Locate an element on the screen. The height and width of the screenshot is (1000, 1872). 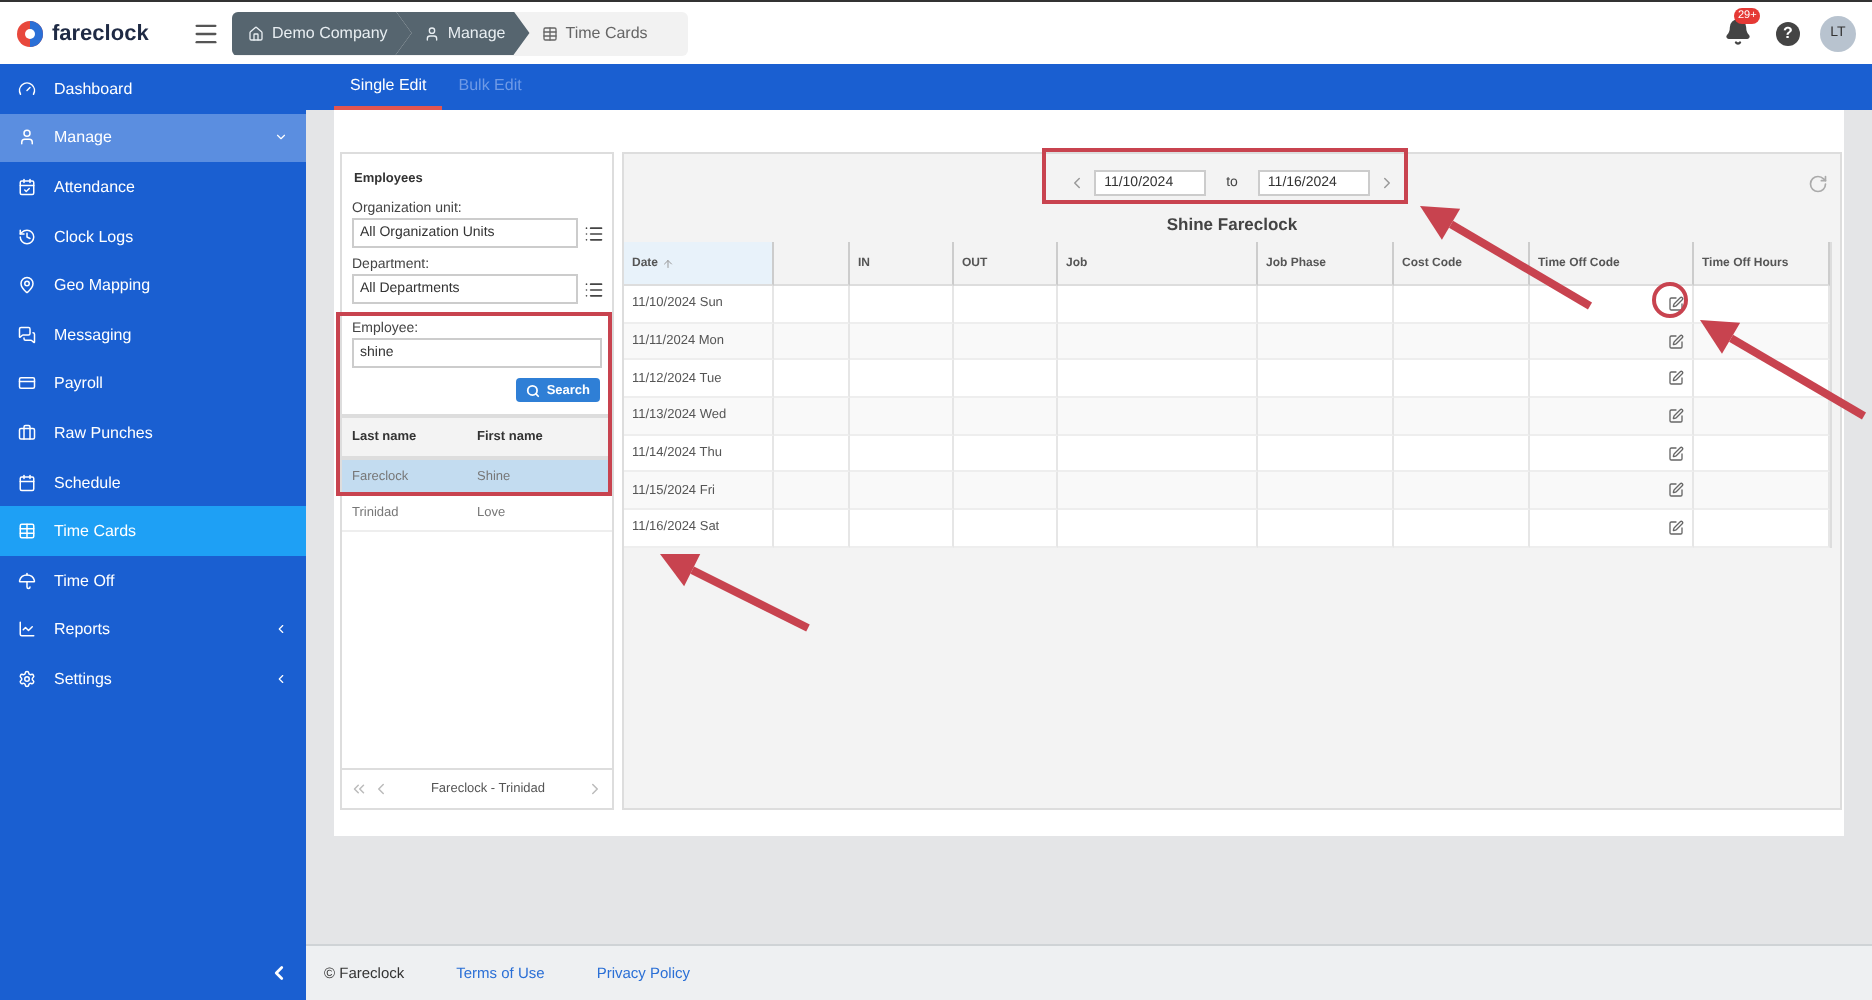
employee-name: Shine Fareclock is located at coordinates (1232, 225).